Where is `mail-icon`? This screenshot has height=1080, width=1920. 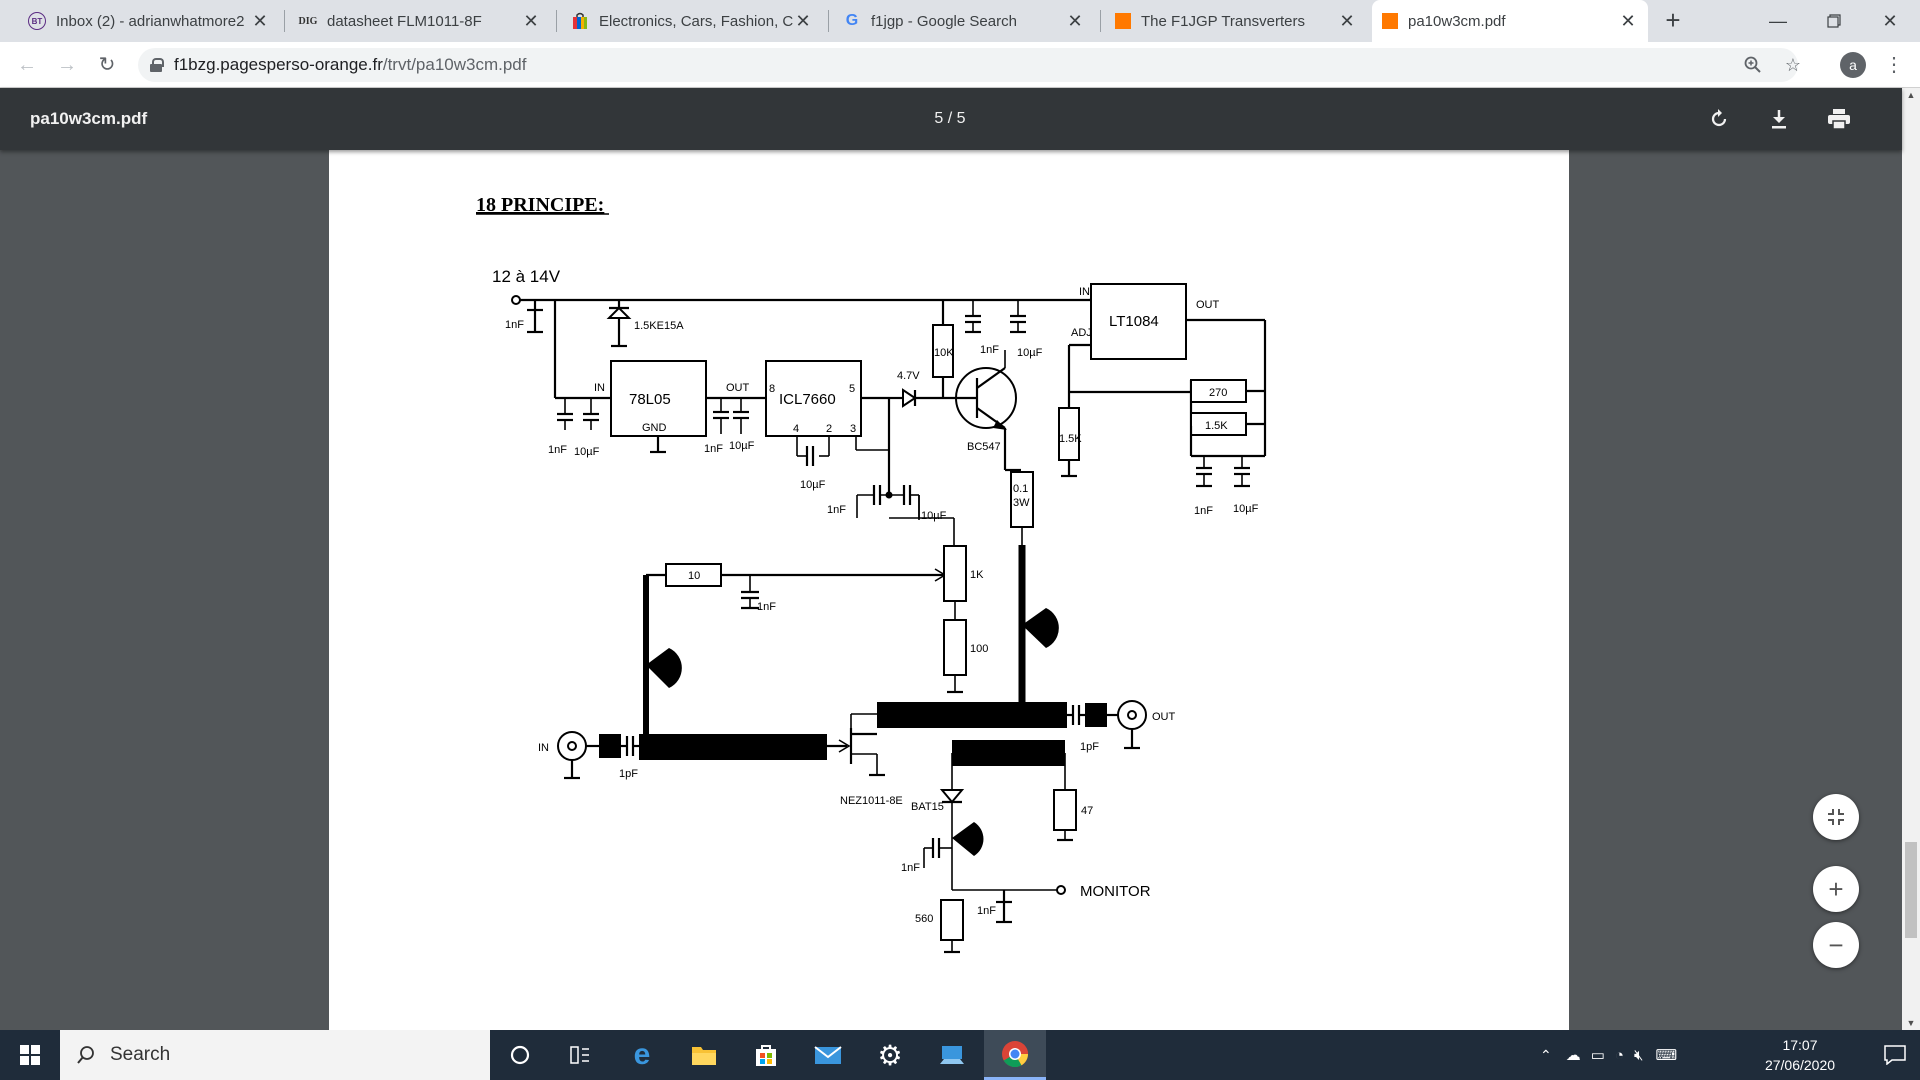 mail-icon is located at coordinates (828, 1055).